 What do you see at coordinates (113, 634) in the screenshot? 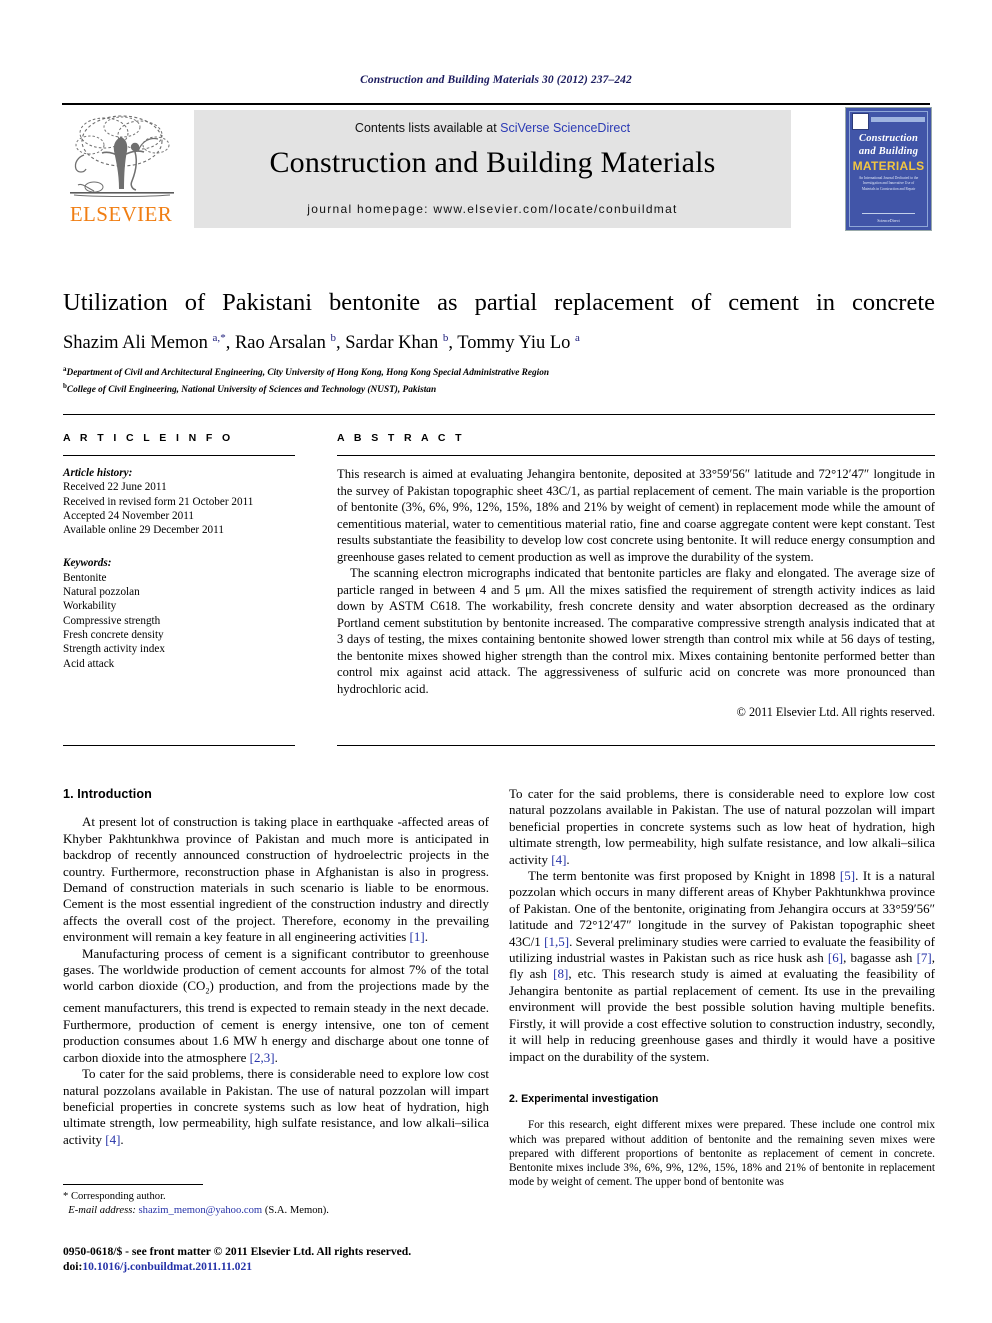
I see `keyword-item: Fresh concrete density` at bounding box center [113, 634].